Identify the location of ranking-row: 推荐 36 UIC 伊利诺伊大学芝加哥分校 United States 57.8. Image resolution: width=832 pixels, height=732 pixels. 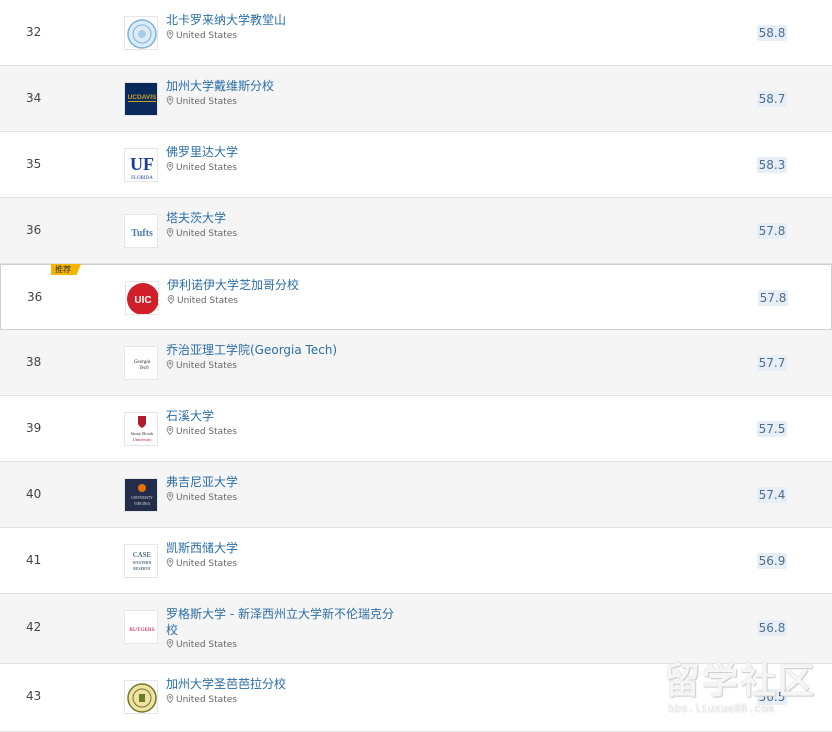
(416, 297).